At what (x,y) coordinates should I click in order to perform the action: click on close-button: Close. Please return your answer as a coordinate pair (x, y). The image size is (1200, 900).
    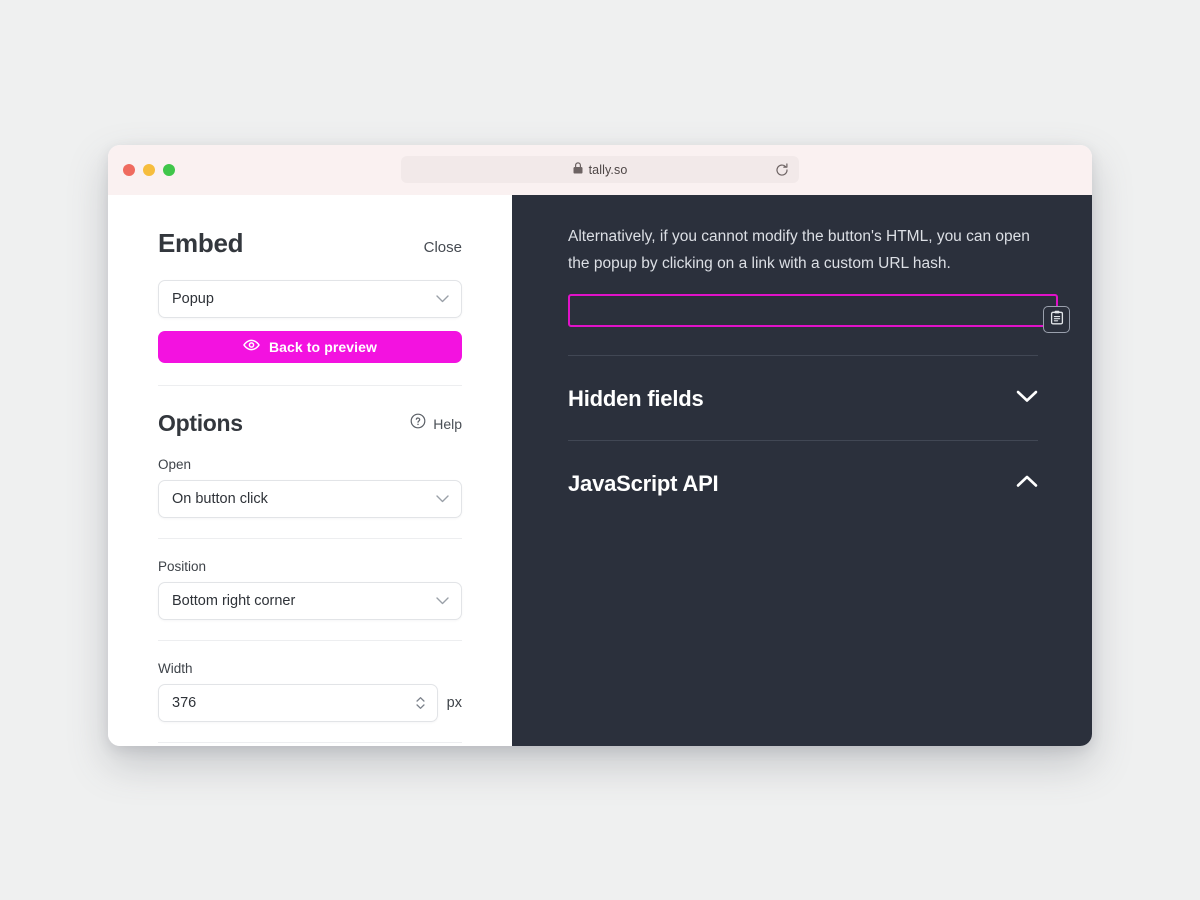
    Looking at the image, I should click on (443, 247).